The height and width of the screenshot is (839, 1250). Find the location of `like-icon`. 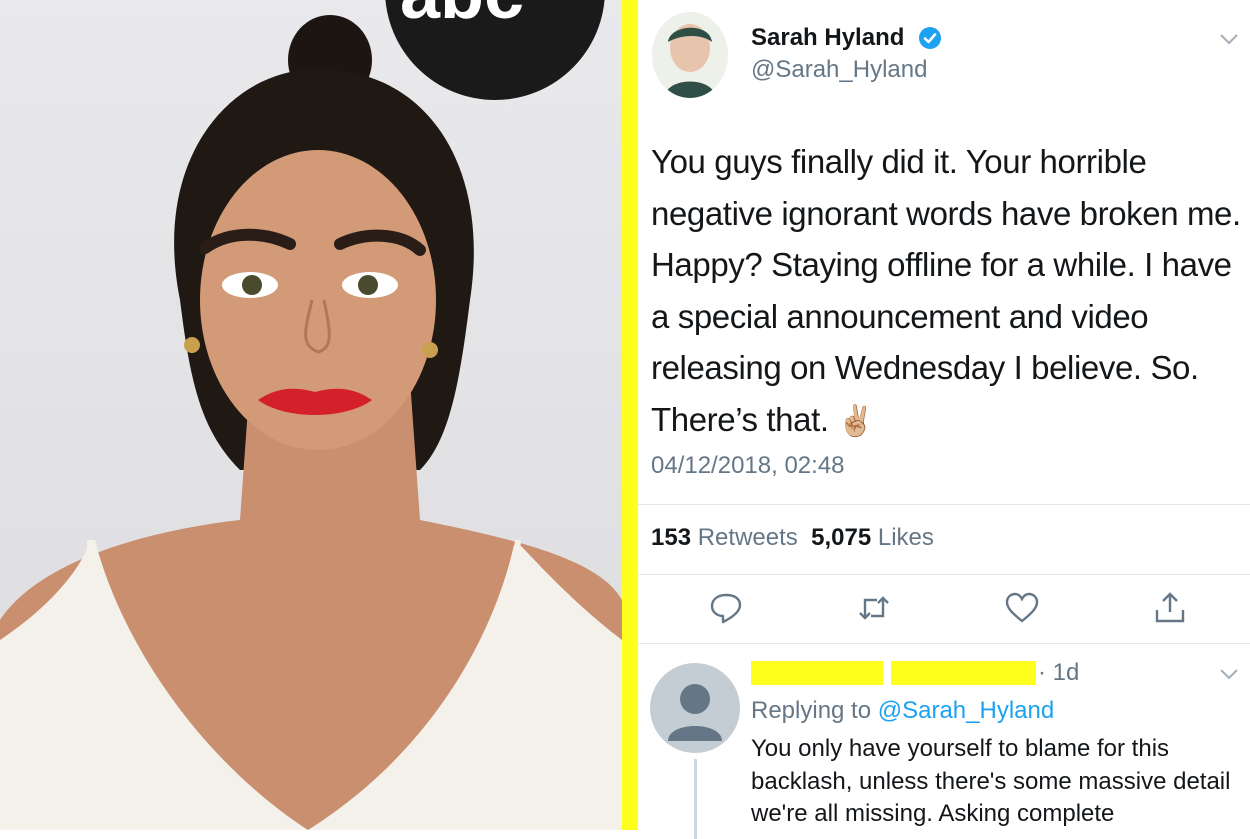

like-icon is located at coordinates (1022, 608).